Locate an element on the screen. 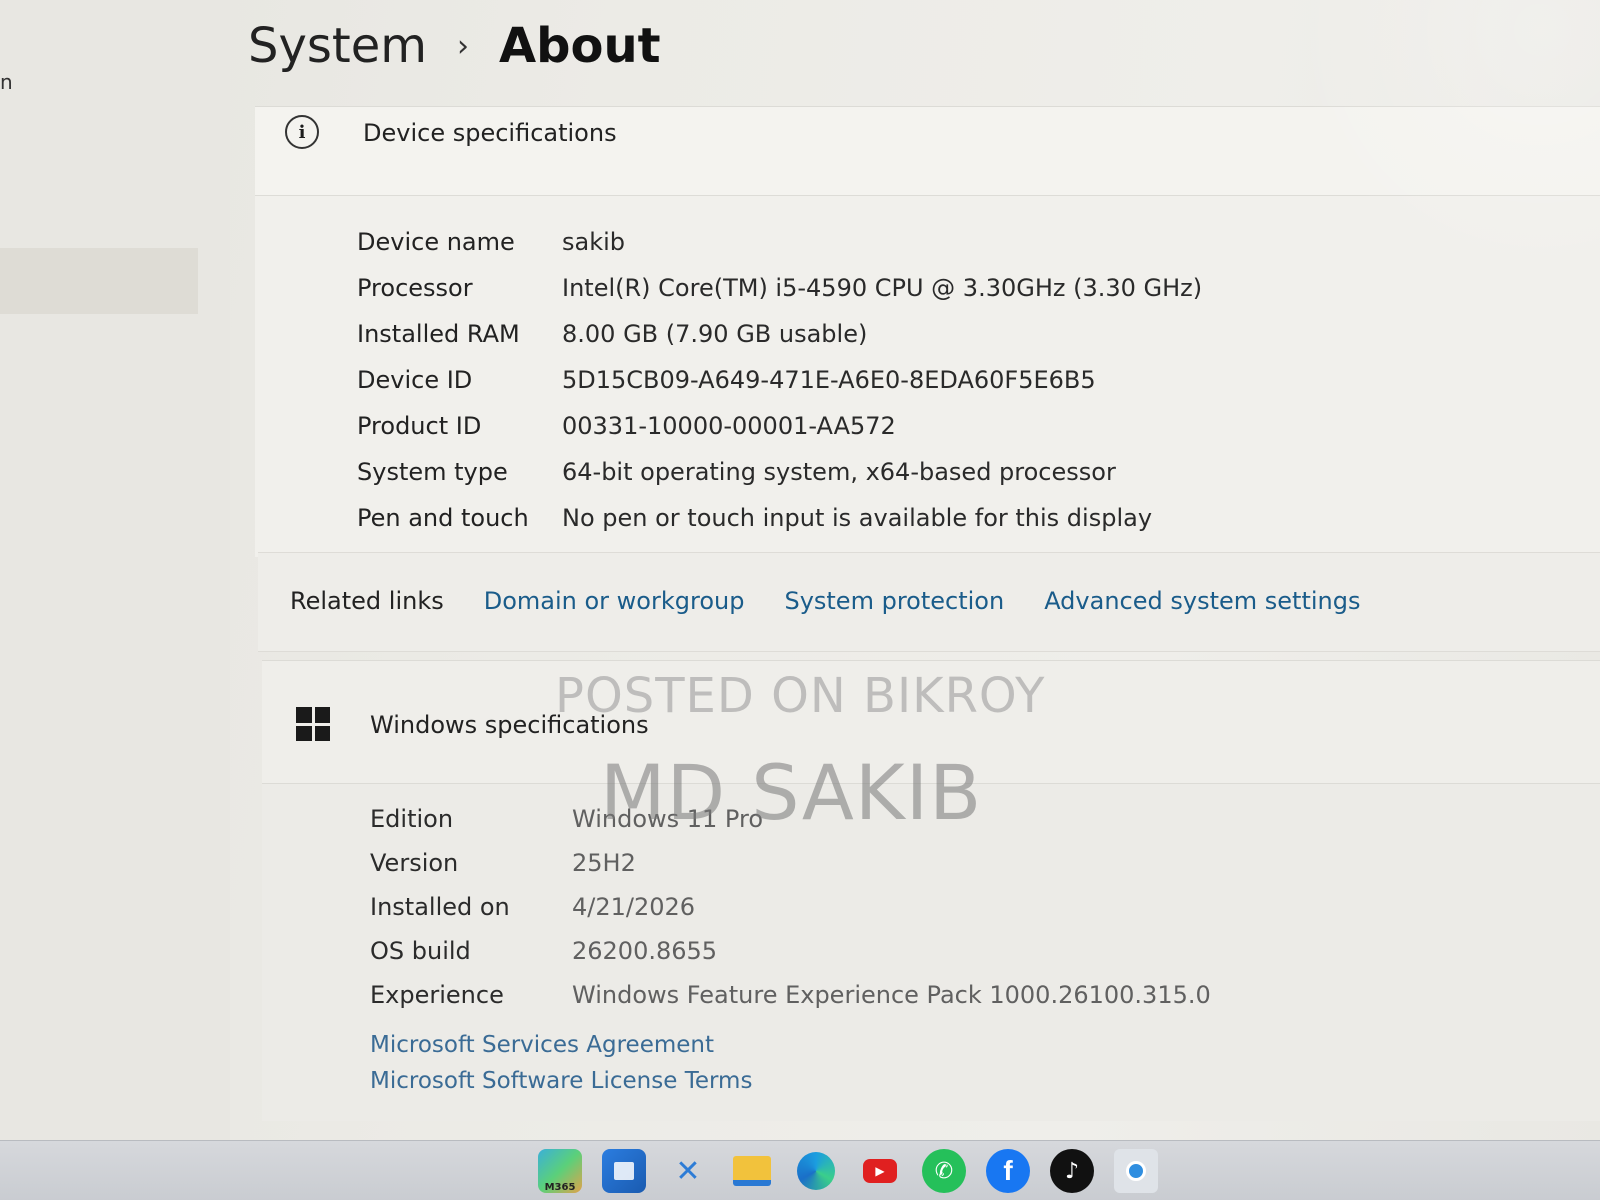 This screenshot has width=1600, height=1200. file-explorer-icon is located at coordinates (752, 1171).